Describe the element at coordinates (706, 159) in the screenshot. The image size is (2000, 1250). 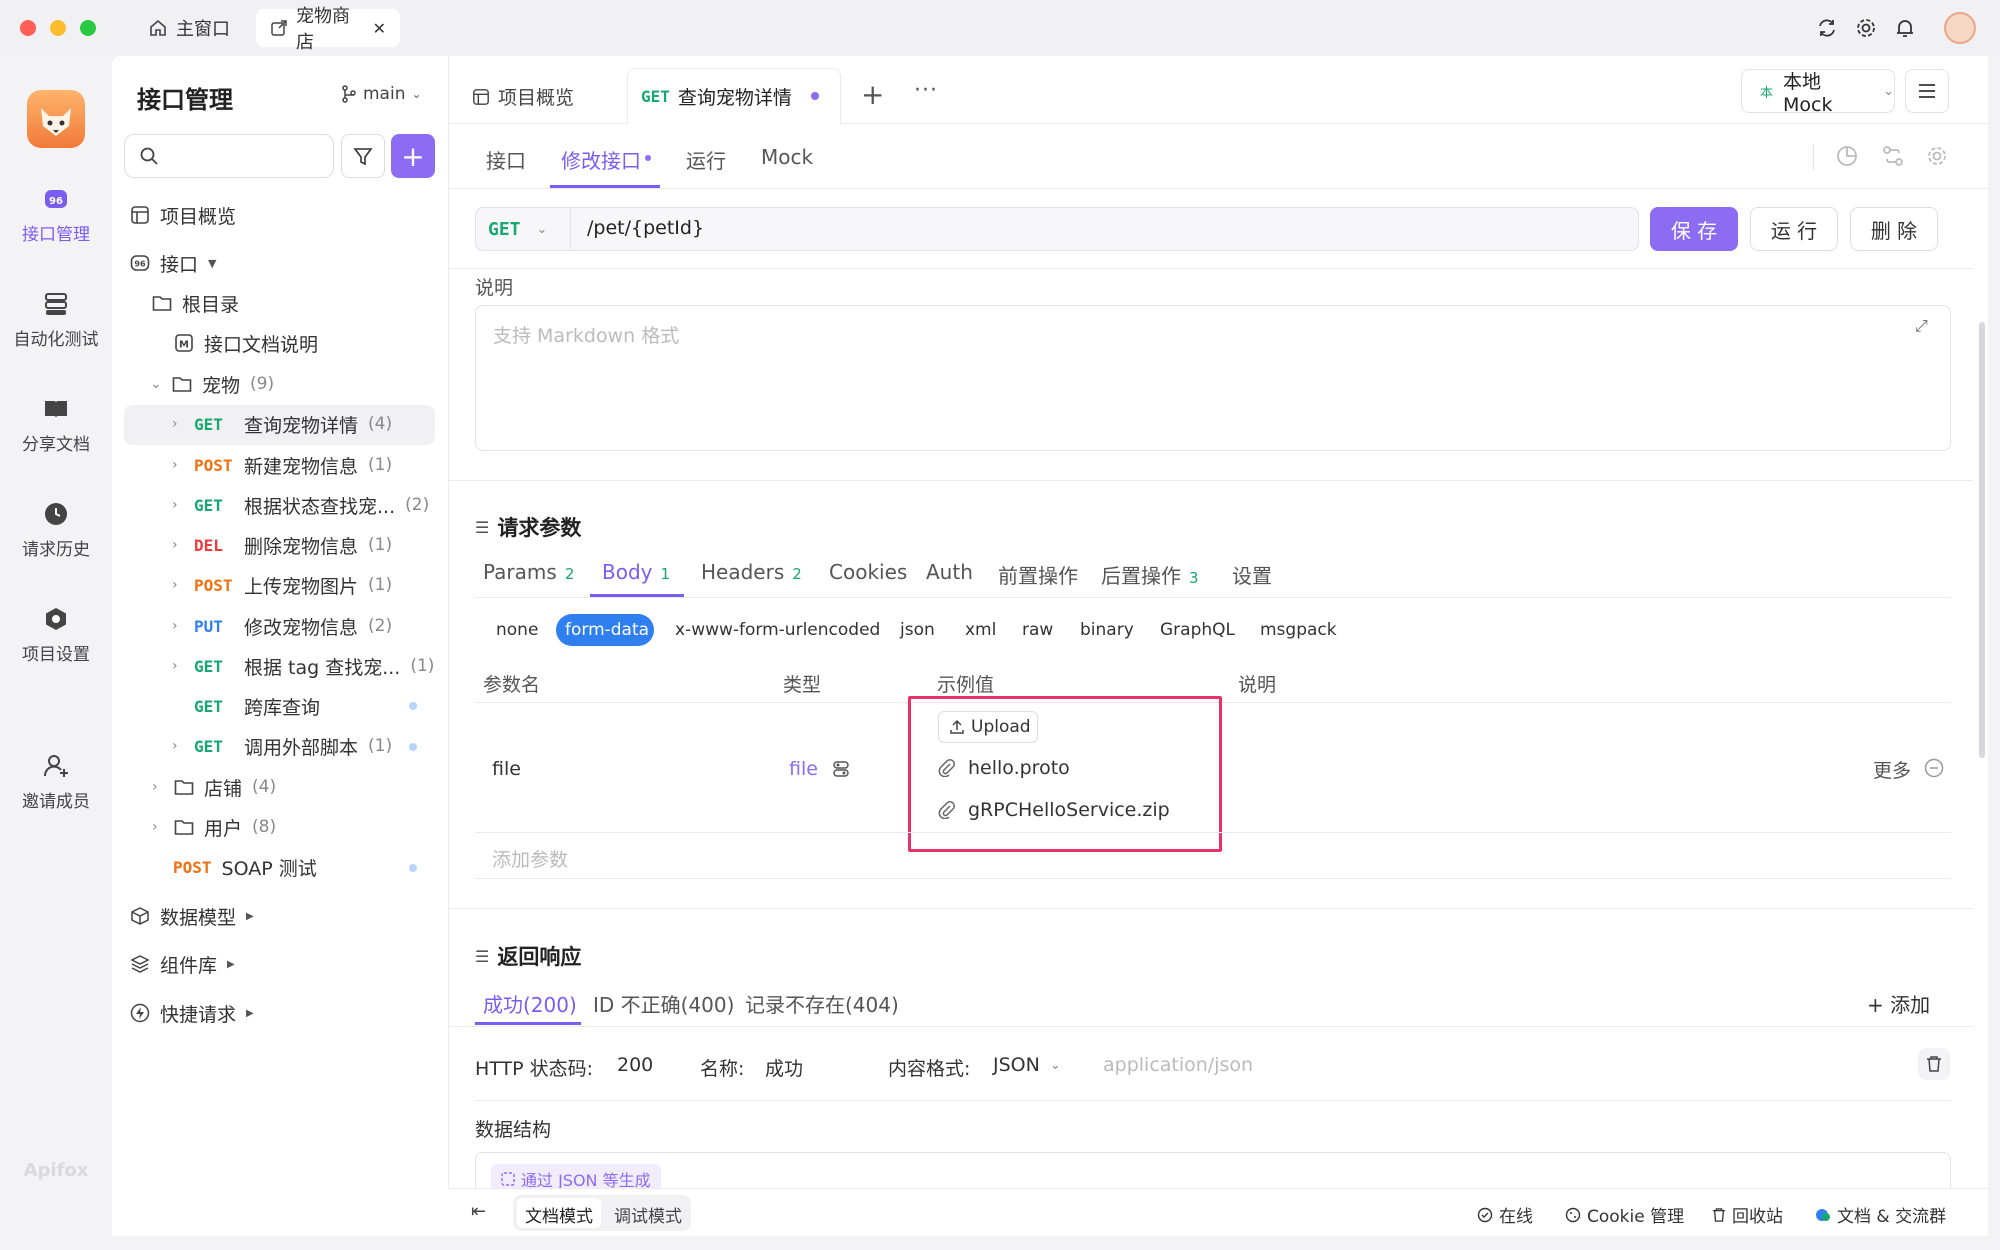
I see `subtab-run: 运行` at that location.